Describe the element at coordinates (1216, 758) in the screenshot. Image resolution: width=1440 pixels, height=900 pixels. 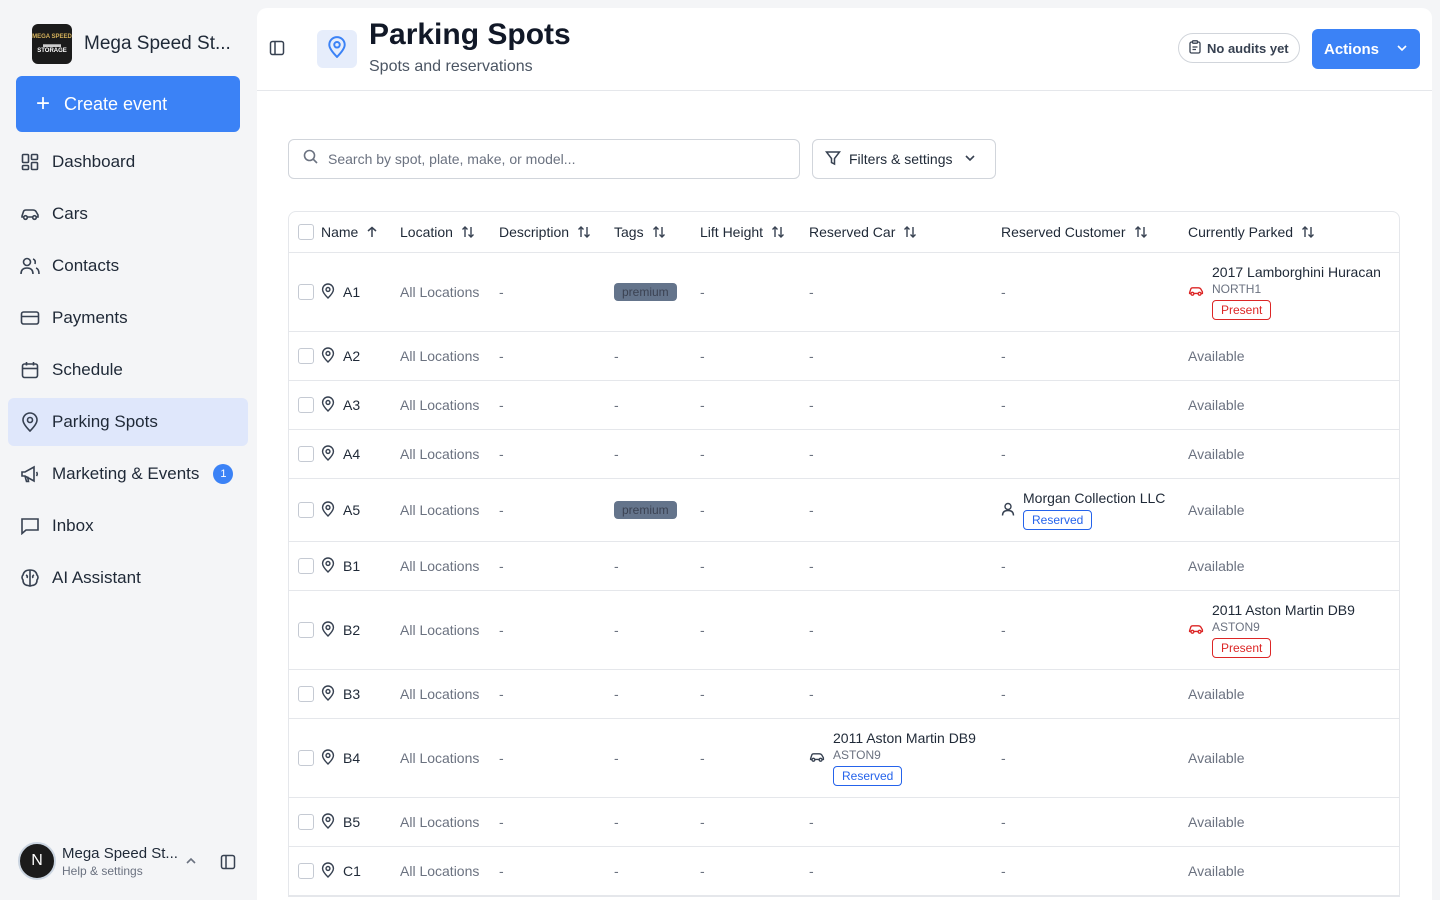
I see `cell-currently-parked: Available` at that location.